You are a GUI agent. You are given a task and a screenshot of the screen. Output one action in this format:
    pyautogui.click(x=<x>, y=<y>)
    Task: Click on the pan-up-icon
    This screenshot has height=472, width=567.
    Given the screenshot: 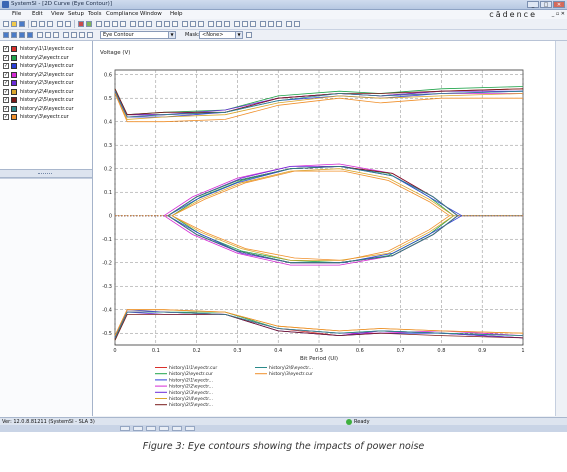 What is the action you would take?
    pyautogui.click(x=30, y=35)
    